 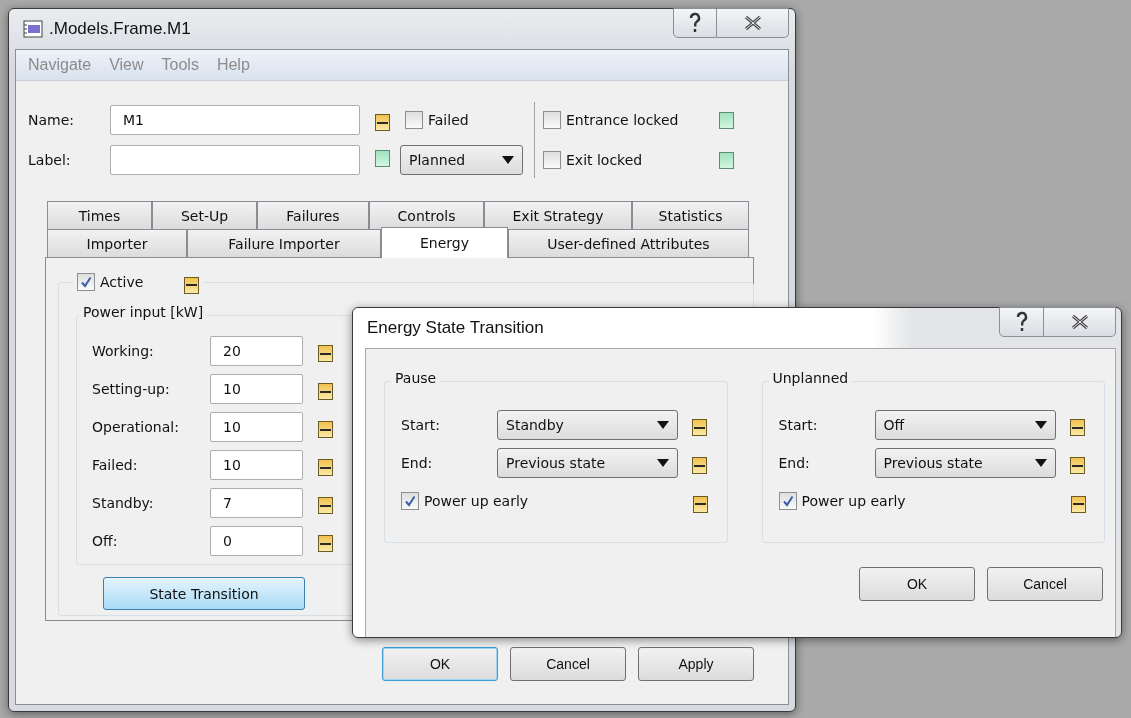 What do you see at coordinates (284, 243) in the screenshot?
I see `tab: Failure Importer` at bounding box center [284, 243].